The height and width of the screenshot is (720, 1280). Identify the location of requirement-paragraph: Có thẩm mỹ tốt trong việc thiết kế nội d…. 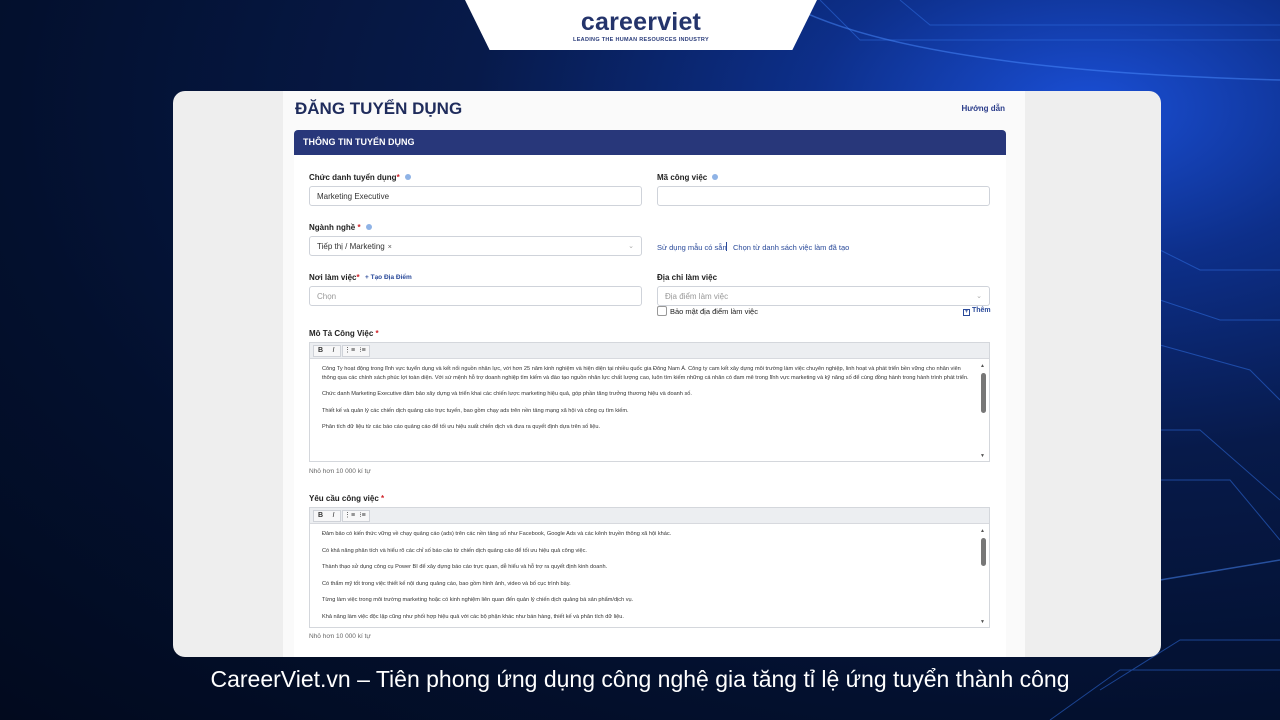
(446, 583).